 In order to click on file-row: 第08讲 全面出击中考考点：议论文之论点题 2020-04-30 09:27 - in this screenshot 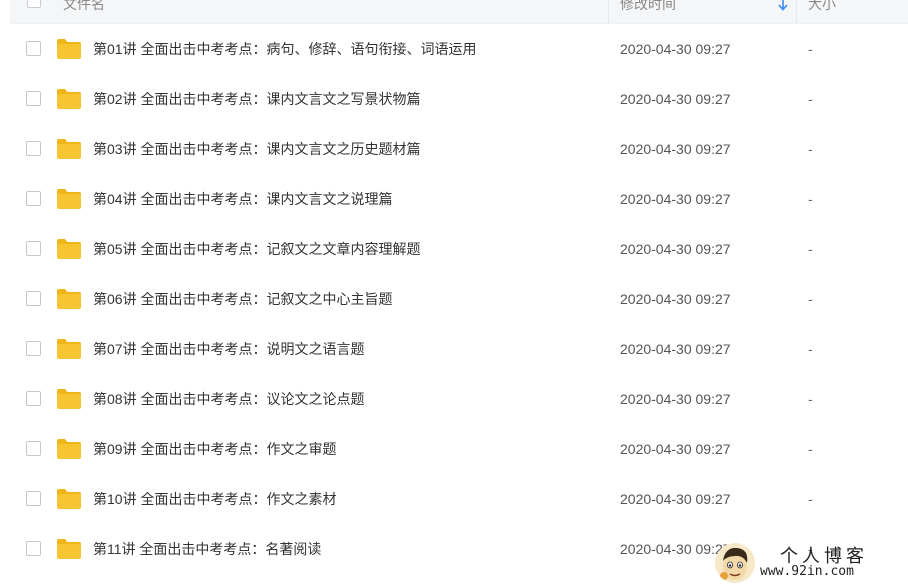, I will do `click(454, 399)`.